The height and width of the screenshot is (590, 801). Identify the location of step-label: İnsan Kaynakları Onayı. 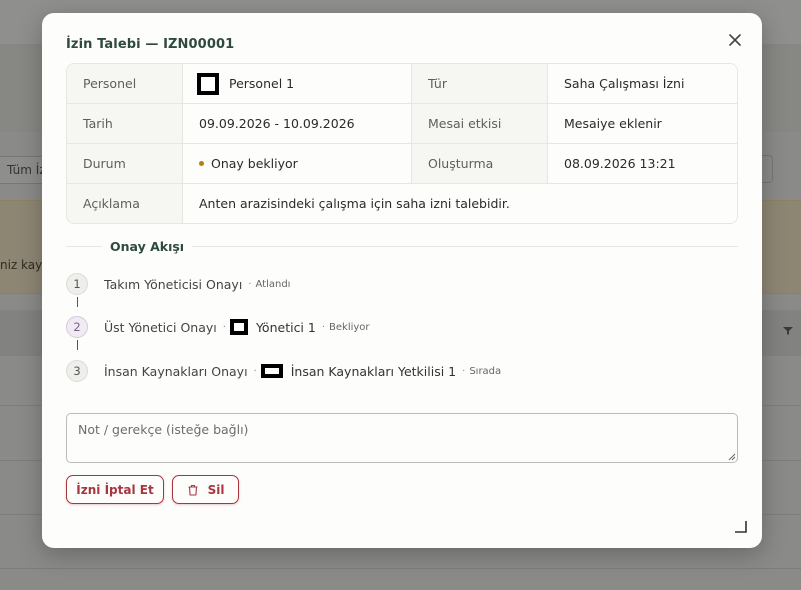
(176, 371).